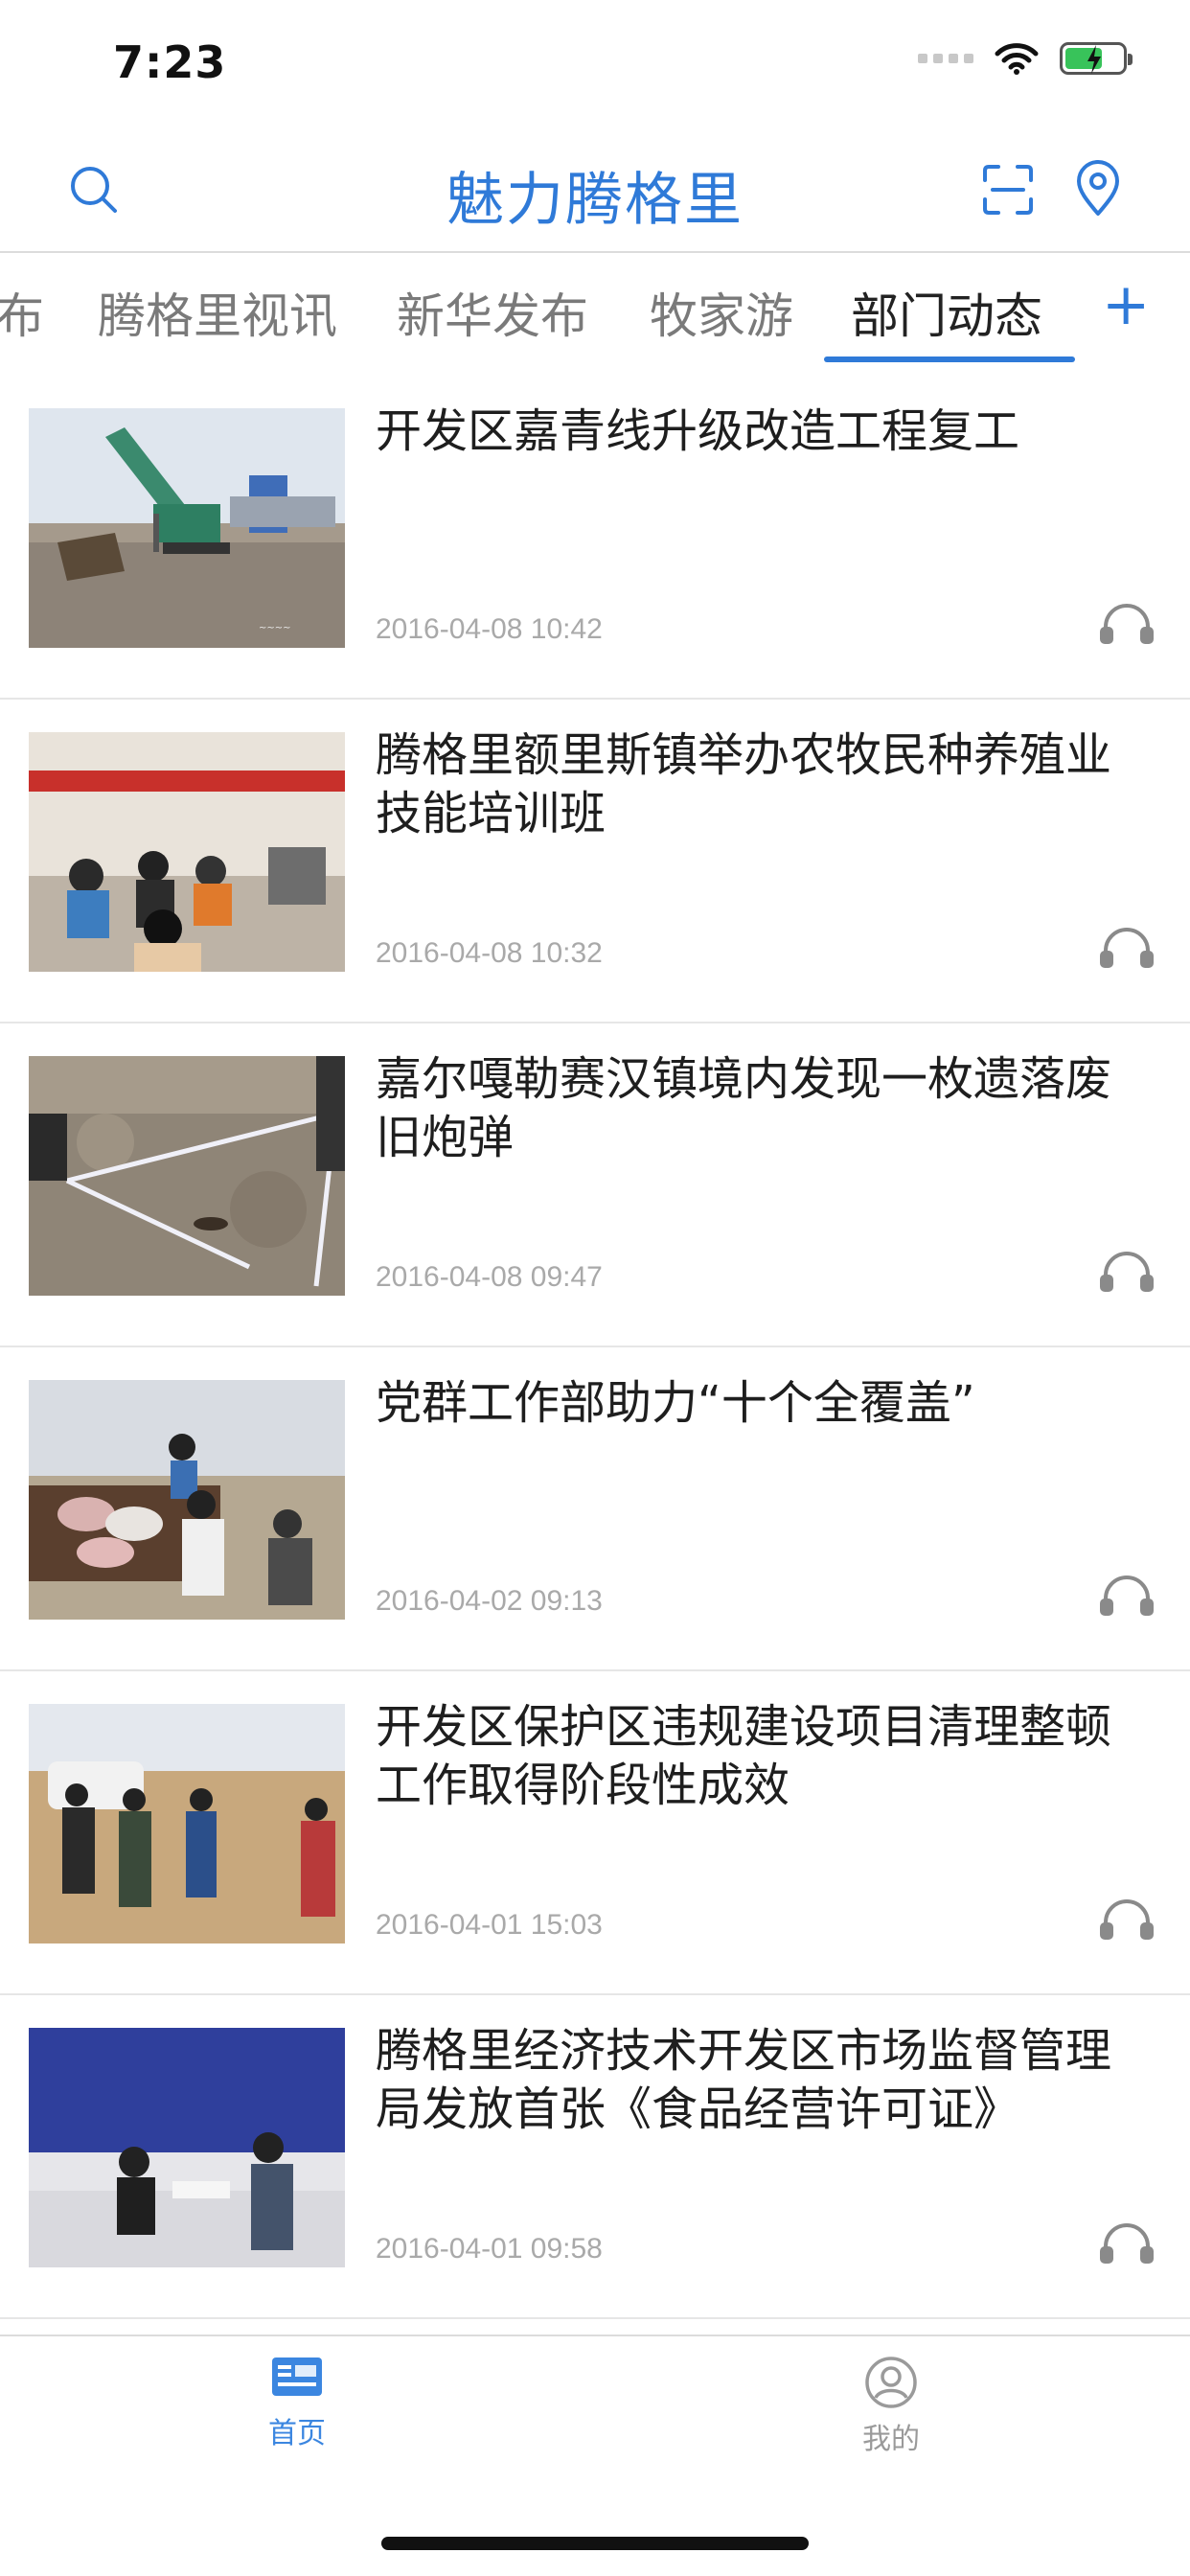 This screenshot has height=2576, width=1190. Describe the element at coordinates (297, 2403) in the screenshot. I see `tab-home: 首页` at that location.